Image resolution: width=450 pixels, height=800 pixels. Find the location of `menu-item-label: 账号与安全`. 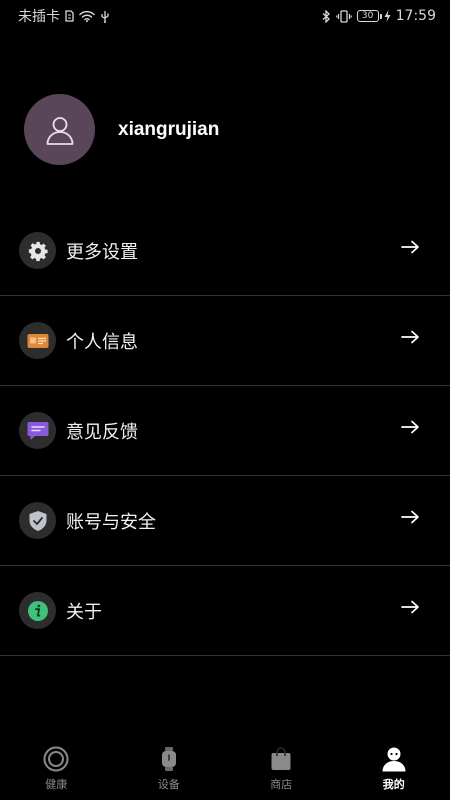

menu-item-label: 账号与安全 is located at coordinates (111, 522).